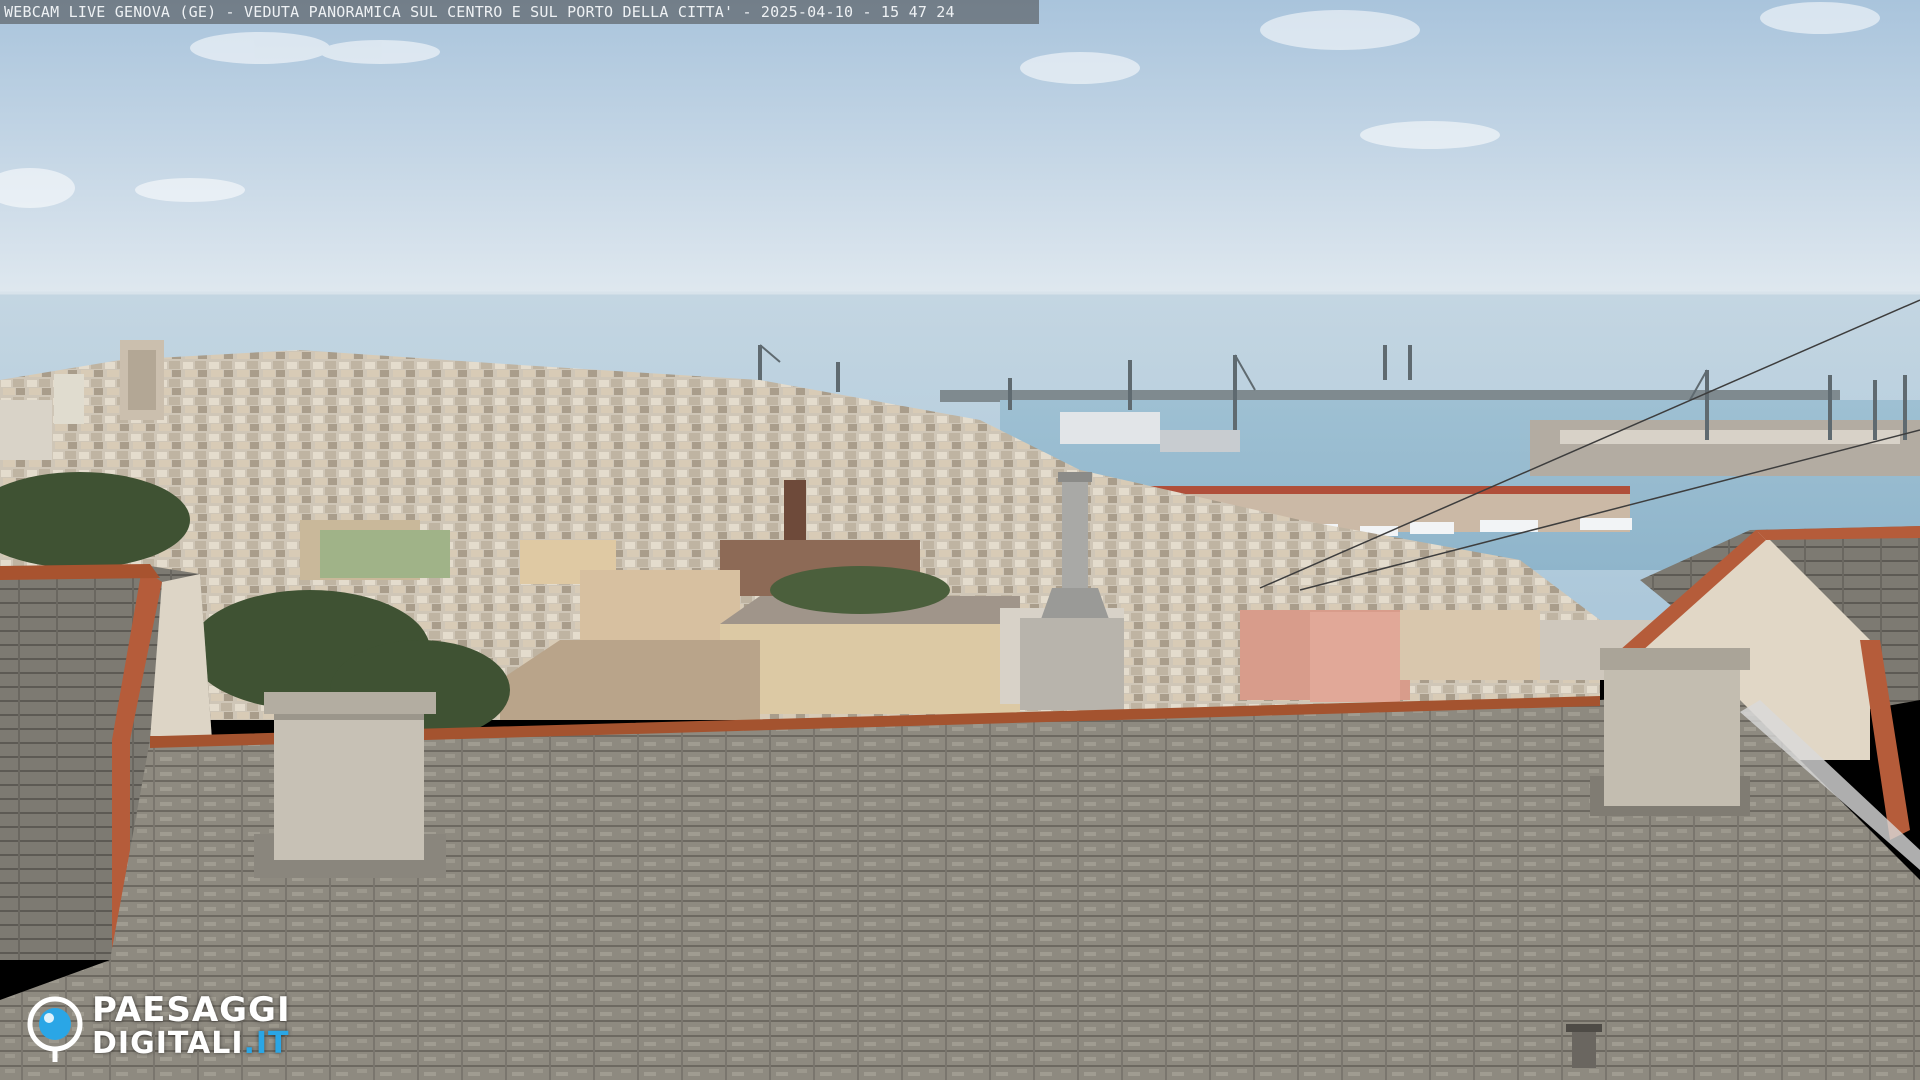  Describe the element at coordinates (55, 1029) in the screenshot. I see `camera-lens-icon` at that location.